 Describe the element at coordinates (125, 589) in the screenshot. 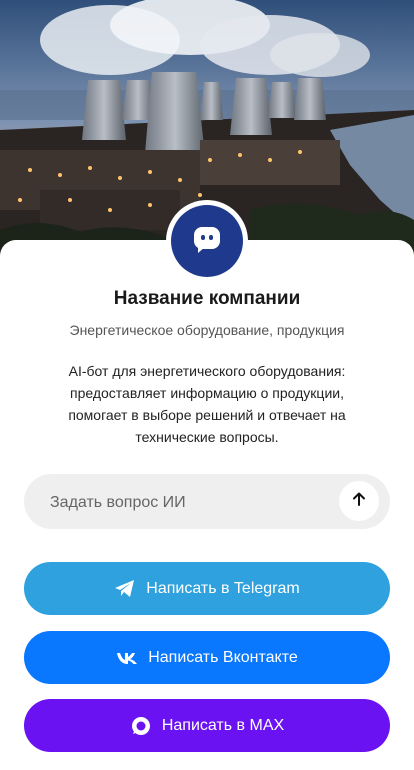

I see `telegram-icon` at that location.